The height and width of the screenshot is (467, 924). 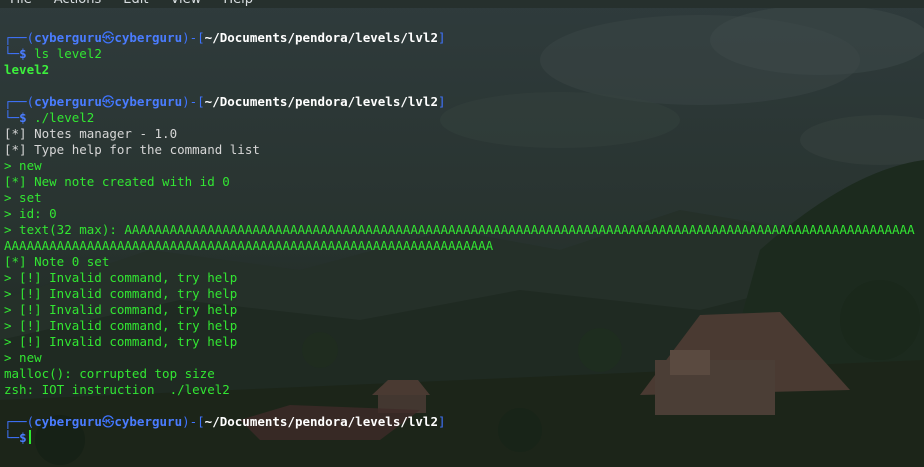 What do you see at coordinates (117, 389) in the screenshot?
I see `output-line: zsh: IOT instruction ./level2` at bounding box center [117, 389].